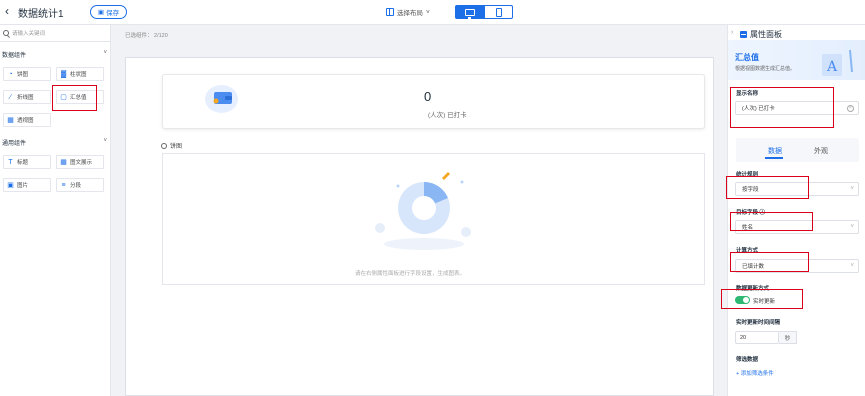 This screenshot has width=865, height=396. What do you see at coordinates (63, 74) in the screenshot?
I see `bar-chart-icon: ▓` at bounding box center [63, 74].